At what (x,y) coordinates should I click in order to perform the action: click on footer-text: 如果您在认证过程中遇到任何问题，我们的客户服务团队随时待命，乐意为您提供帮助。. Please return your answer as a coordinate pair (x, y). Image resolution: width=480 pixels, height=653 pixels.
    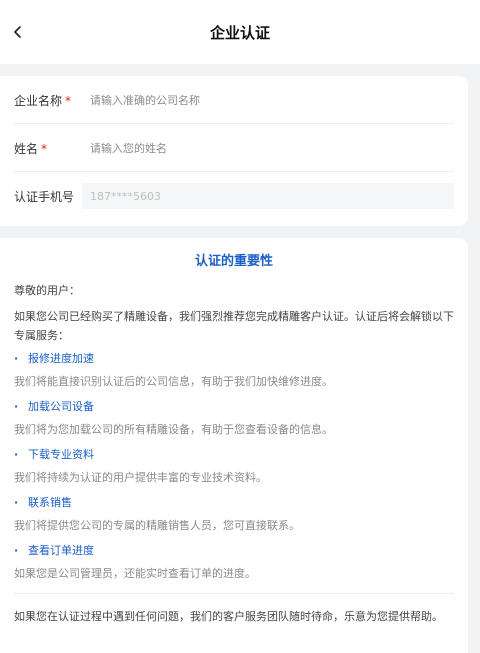
    Looking at the image, I should click on (228, 616).